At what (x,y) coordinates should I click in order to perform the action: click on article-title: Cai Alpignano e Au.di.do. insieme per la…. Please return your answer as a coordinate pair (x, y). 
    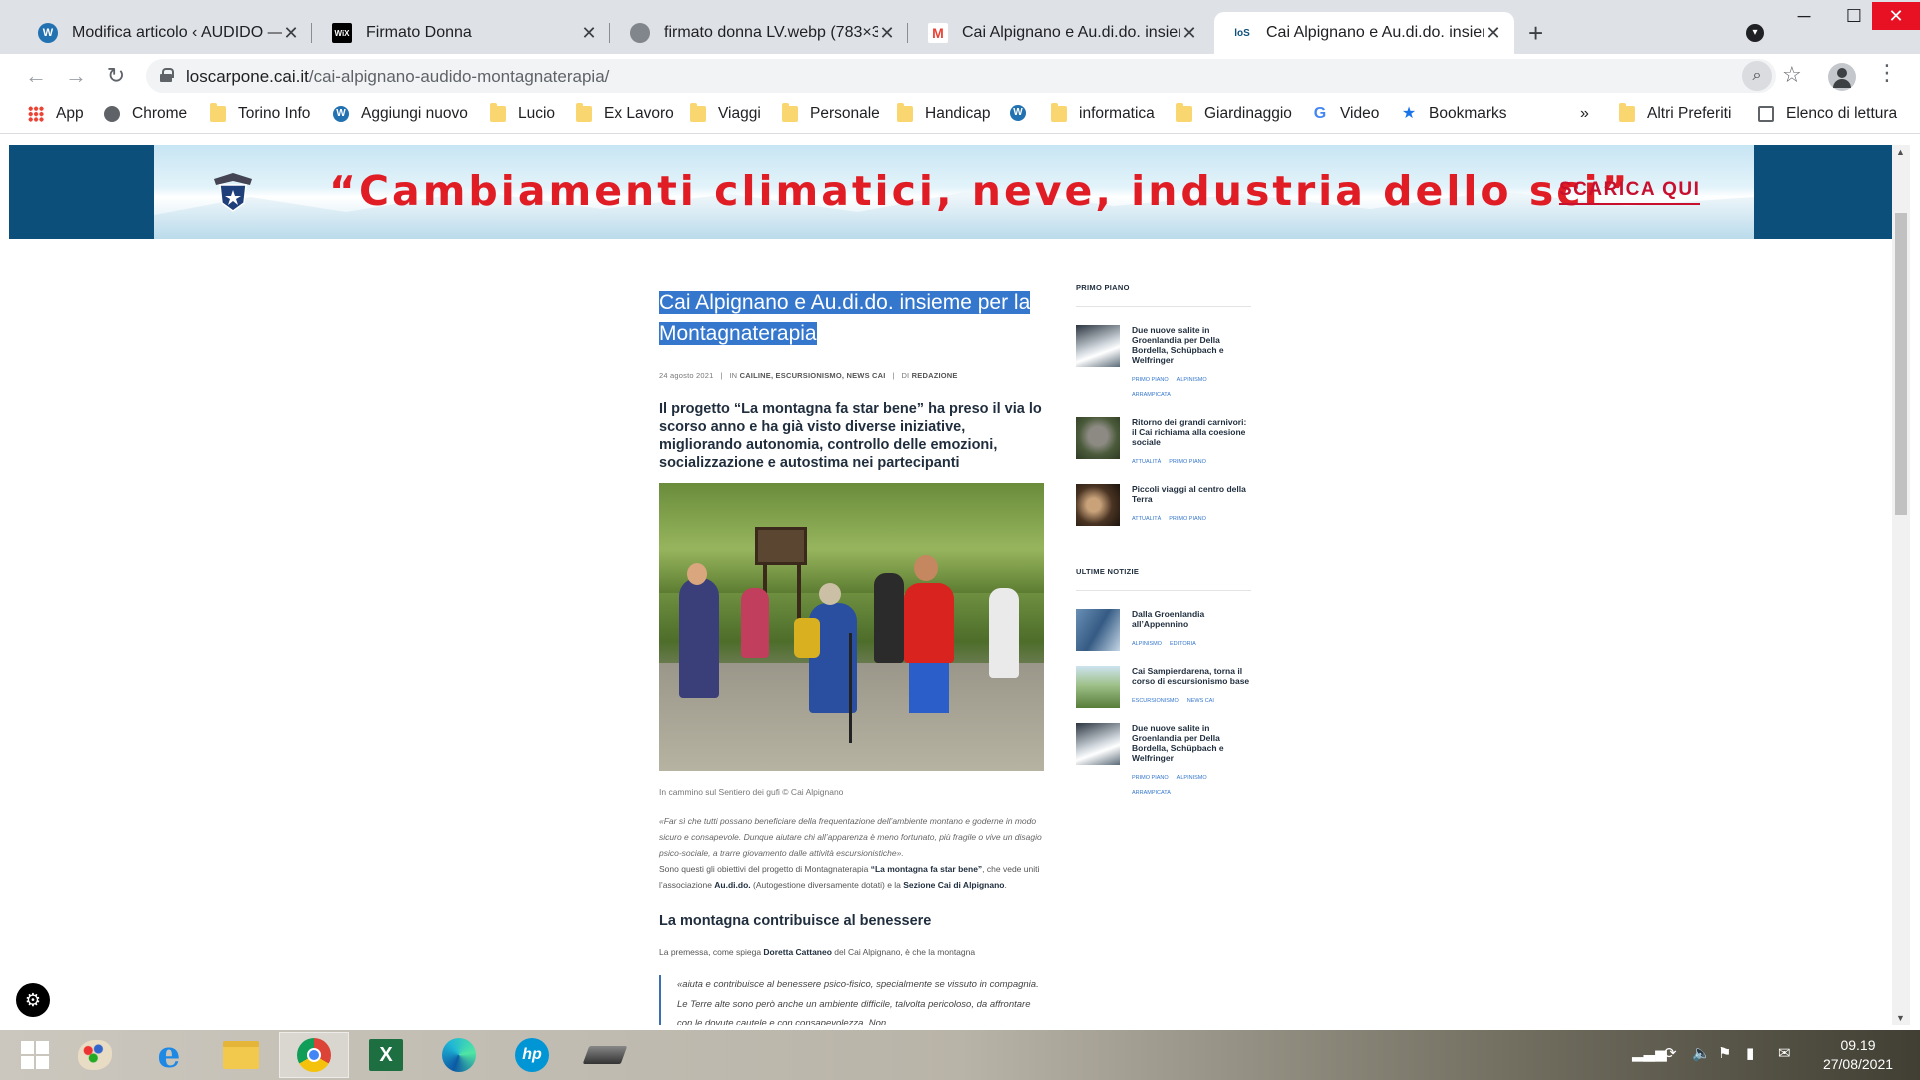
    Looking at the image, I should click on (845, 318).